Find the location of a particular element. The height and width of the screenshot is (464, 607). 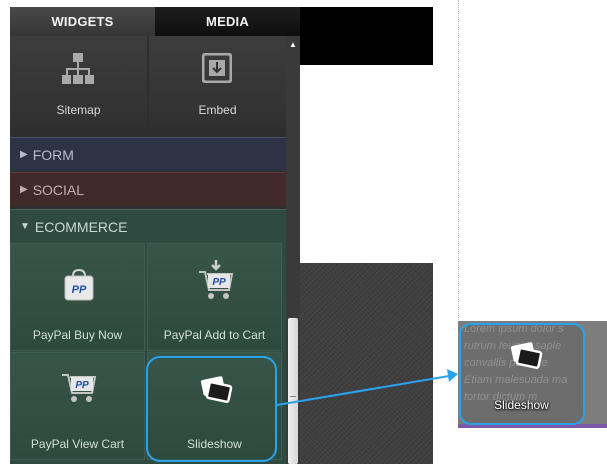

drag-connector is located at coordinates (367, 387).